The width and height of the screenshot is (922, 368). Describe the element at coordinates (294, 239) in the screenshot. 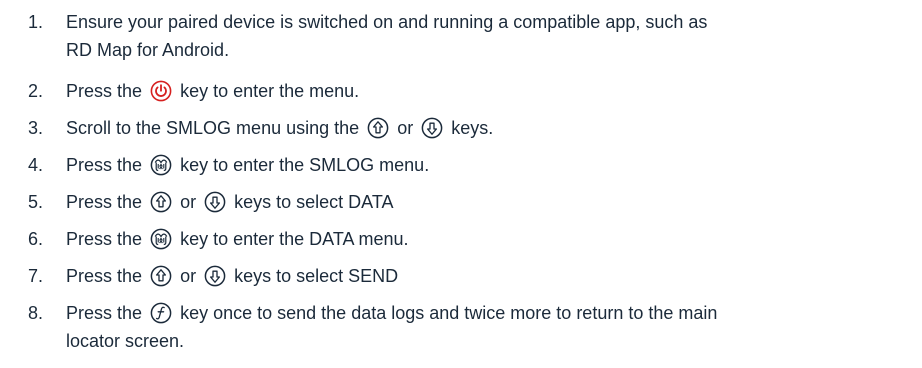

I see `step-text-after: key to enter the DATA menu.` at that location.